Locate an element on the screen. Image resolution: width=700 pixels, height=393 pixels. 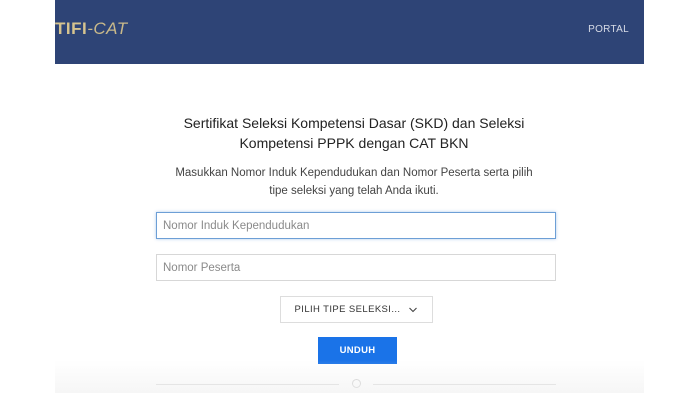
unduh-button: UNDUH is located at coordinates (357, 350).